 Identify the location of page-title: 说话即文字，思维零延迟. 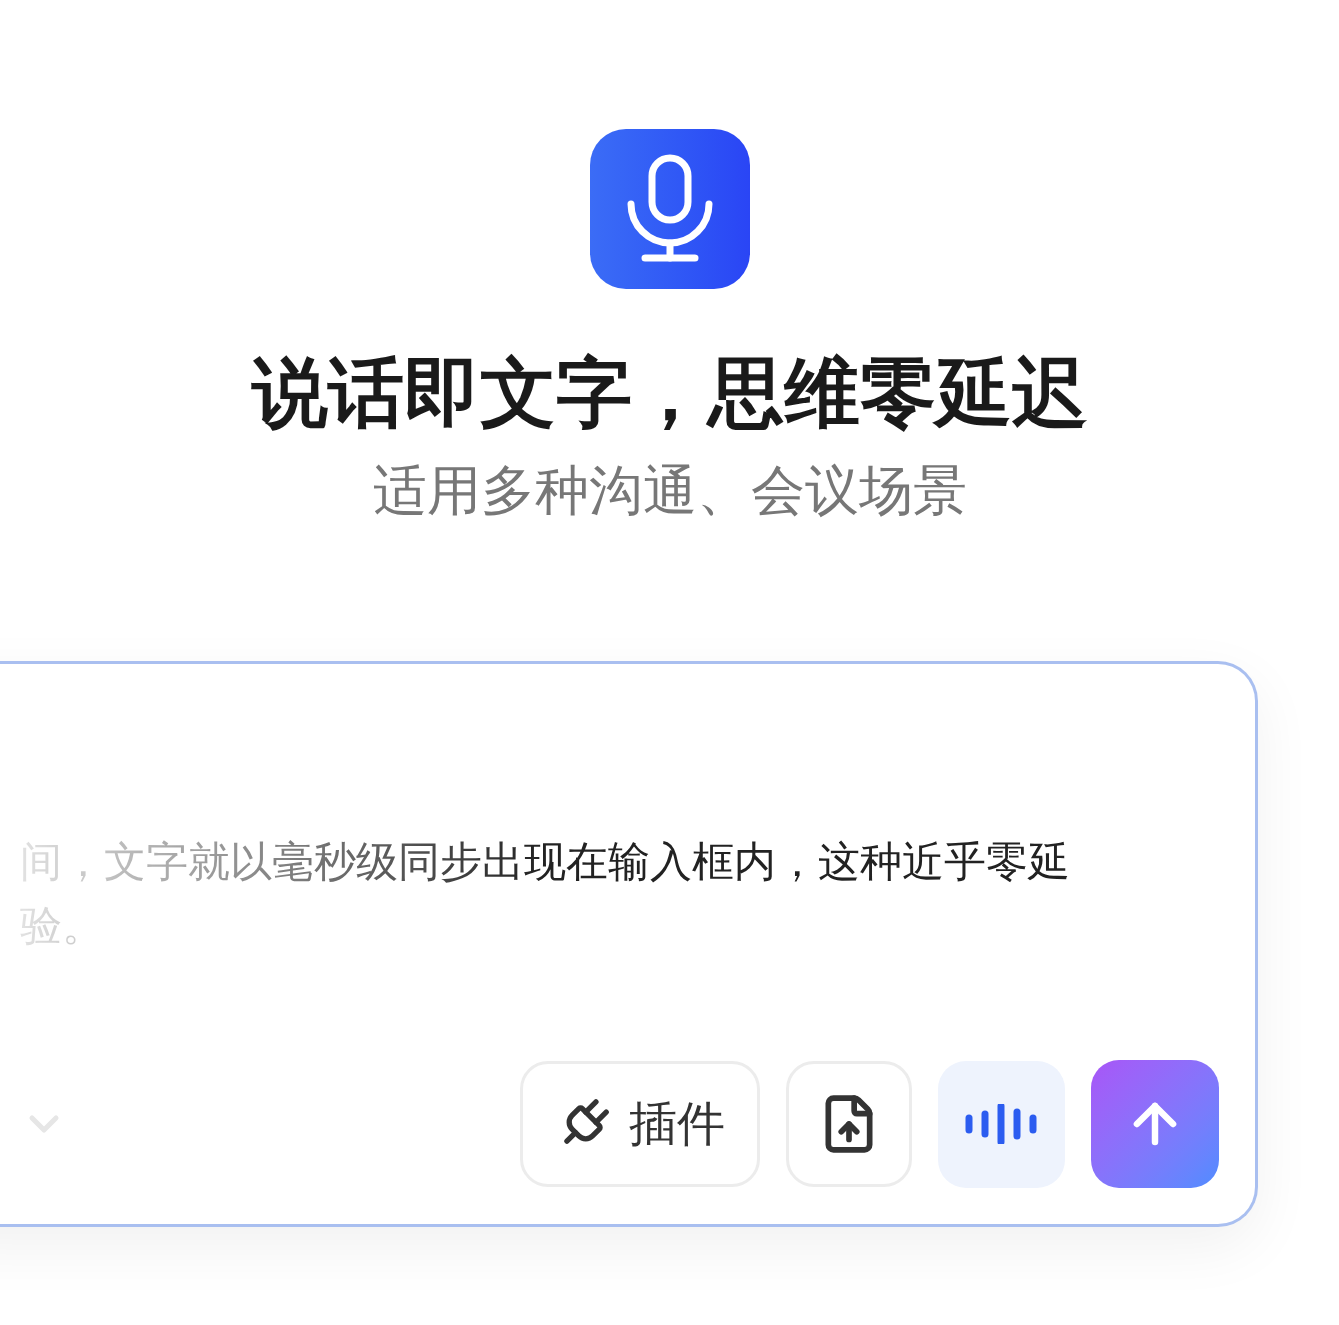
(669, 393).